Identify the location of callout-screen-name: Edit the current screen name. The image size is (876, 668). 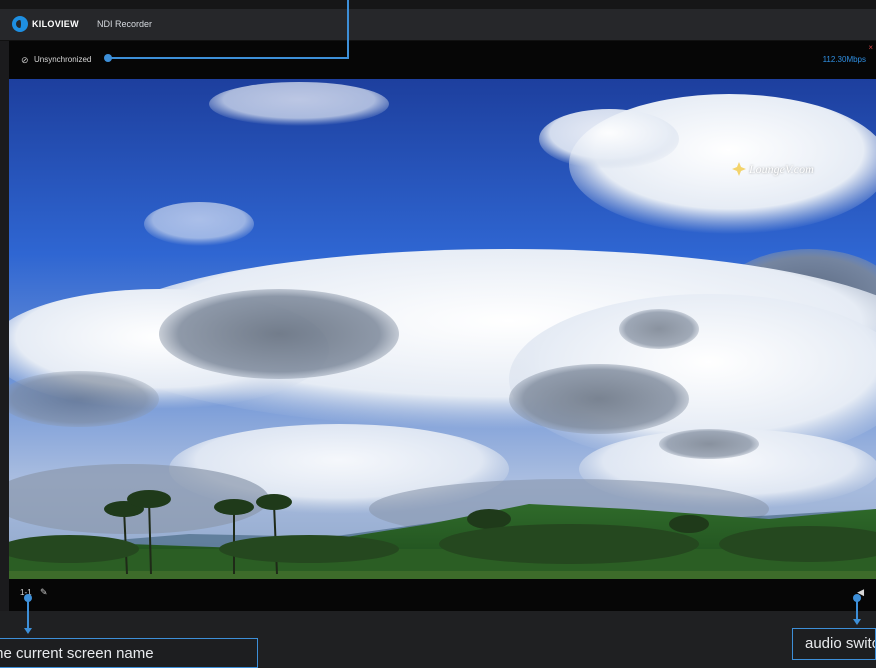
(129, 653).